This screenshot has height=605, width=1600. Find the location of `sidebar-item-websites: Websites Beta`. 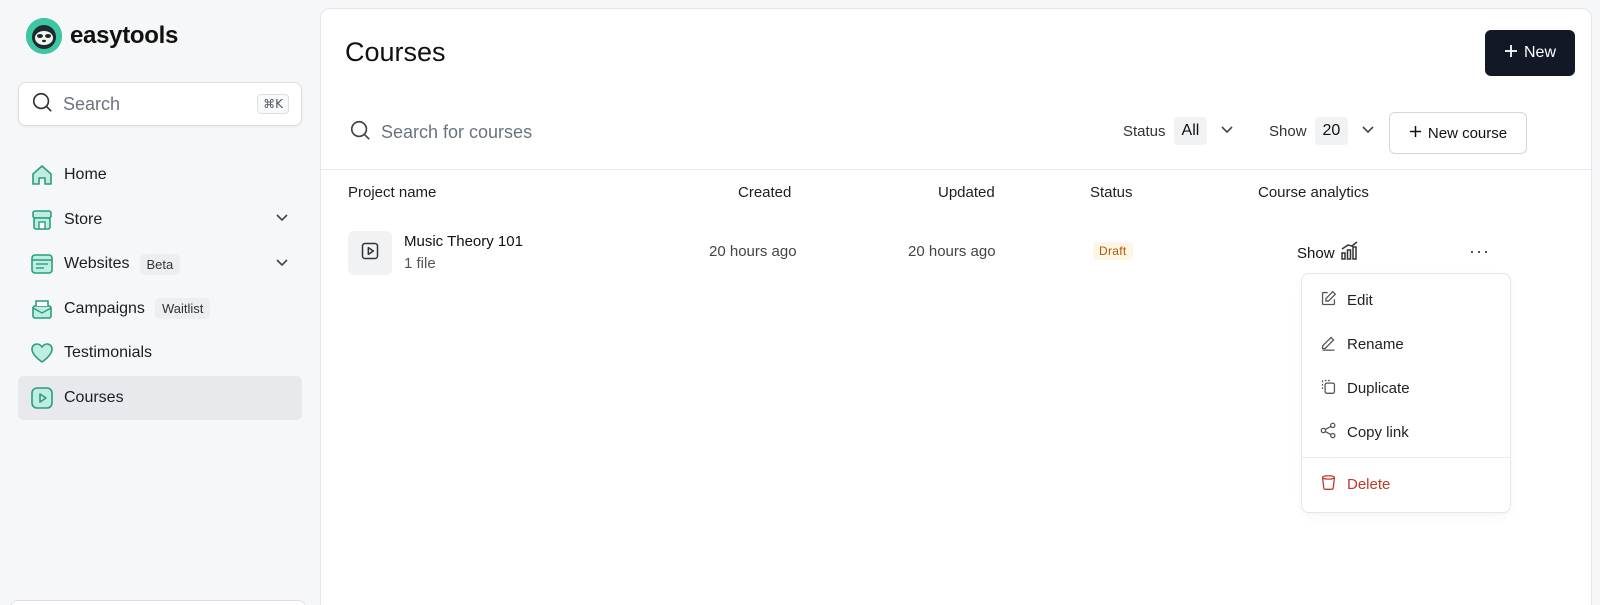

sidebar-item-websites: Websites Beta is located at coordinates (160, 264).